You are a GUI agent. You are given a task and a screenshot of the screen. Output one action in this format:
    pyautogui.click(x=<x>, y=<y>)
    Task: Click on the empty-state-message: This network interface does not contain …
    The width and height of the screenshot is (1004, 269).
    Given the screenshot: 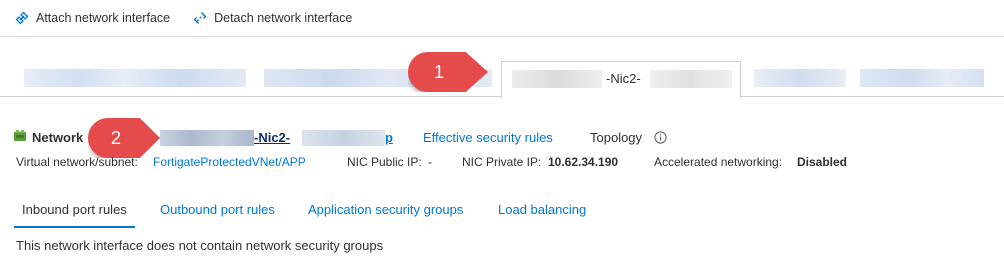 What is the action you would take?
    pyautogui.click(x=200, y=245)
    